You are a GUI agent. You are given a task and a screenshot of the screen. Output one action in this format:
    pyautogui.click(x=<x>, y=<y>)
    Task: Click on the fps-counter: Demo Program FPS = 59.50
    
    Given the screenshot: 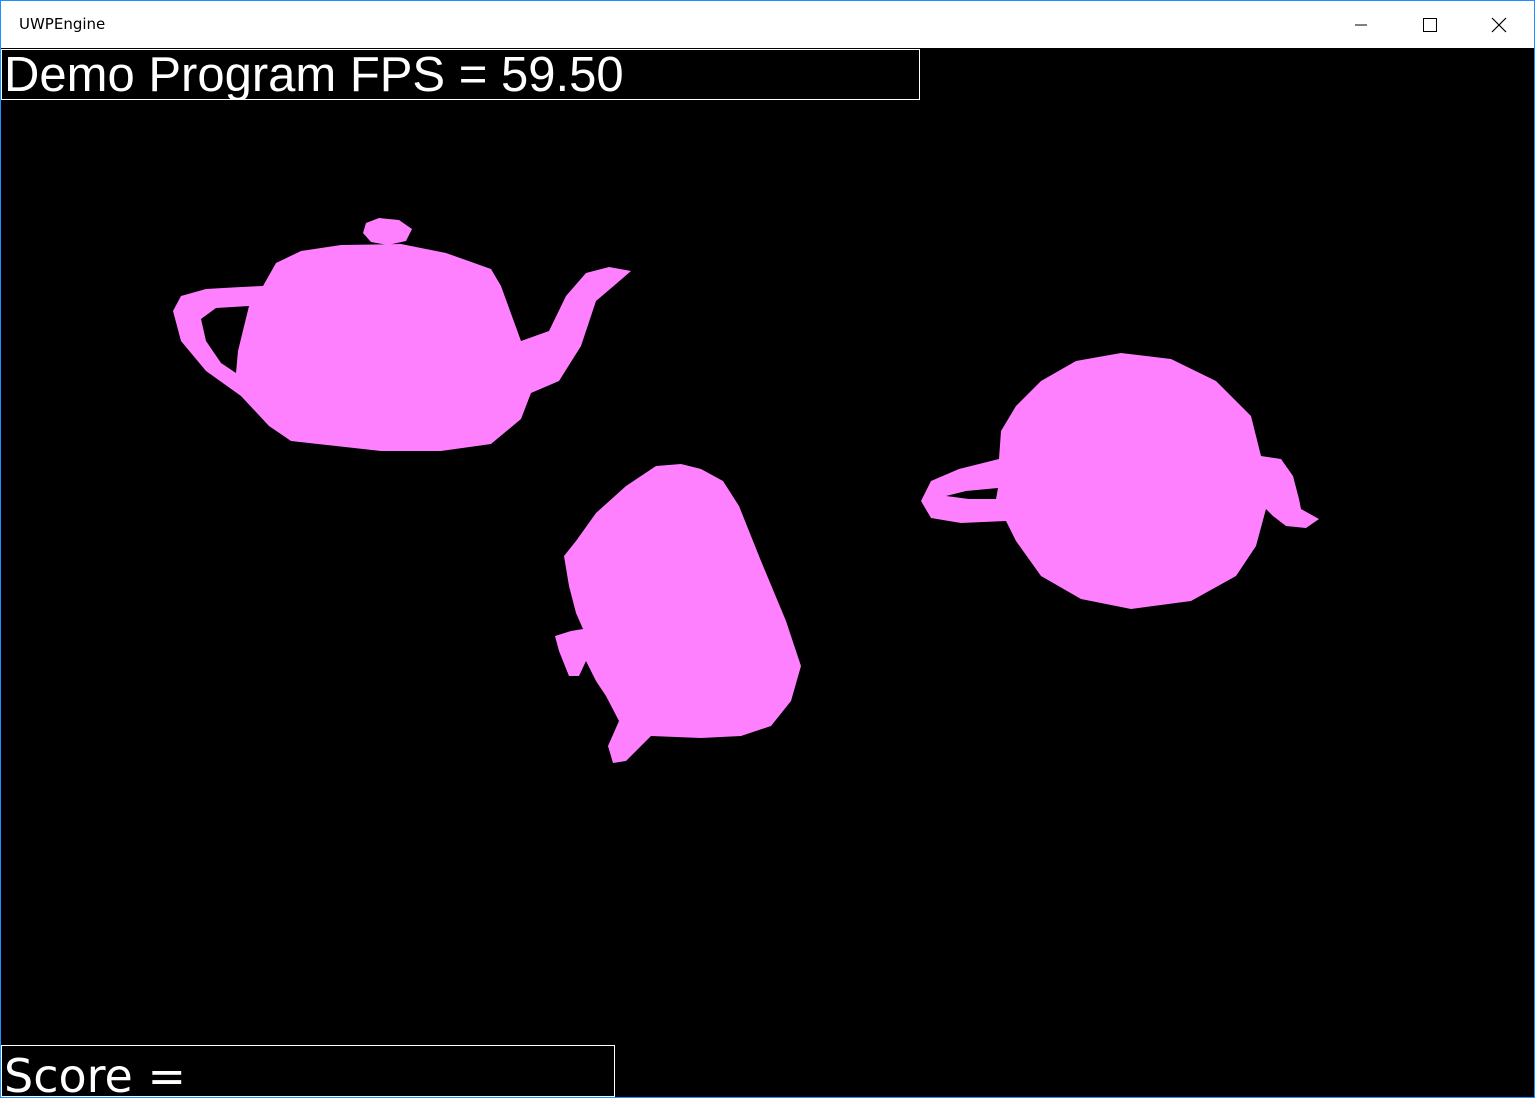 What is the action you would take?
    pyautogui.click(x=460, y=74)
    